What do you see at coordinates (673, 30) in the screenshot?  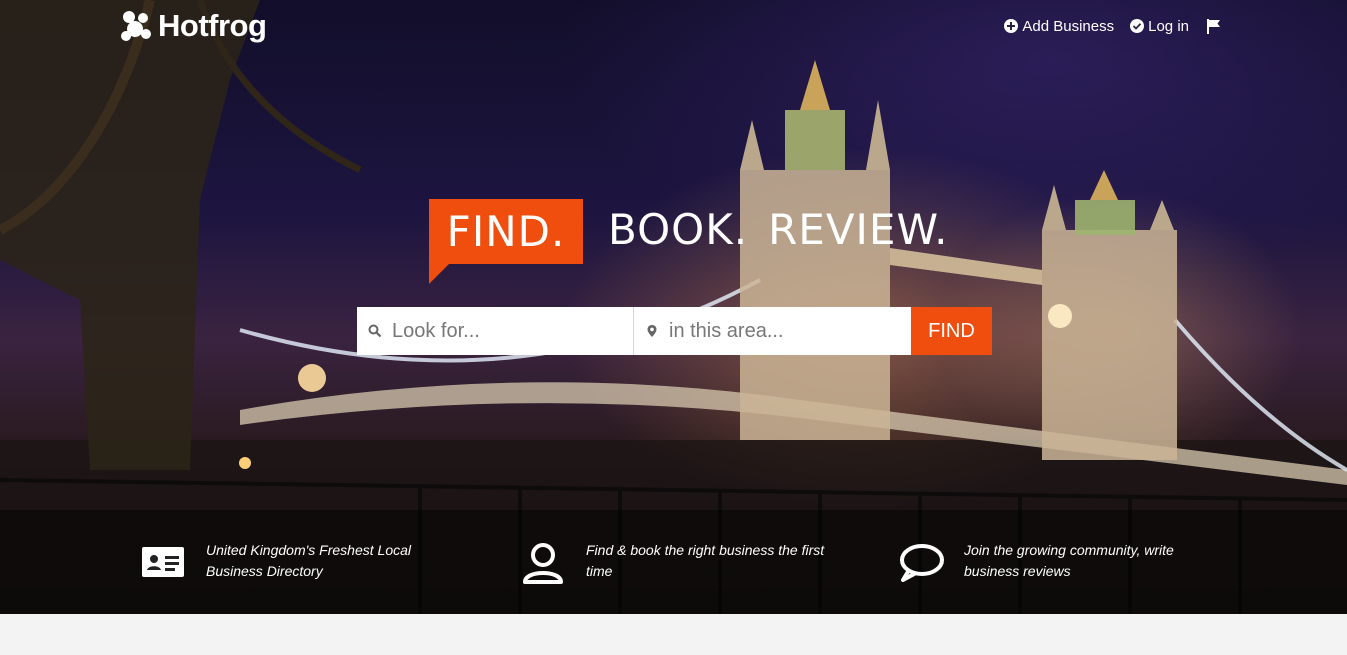 I see `top-navigation: Hotfrog Add Business Log in` at bounding box center [673, 30].